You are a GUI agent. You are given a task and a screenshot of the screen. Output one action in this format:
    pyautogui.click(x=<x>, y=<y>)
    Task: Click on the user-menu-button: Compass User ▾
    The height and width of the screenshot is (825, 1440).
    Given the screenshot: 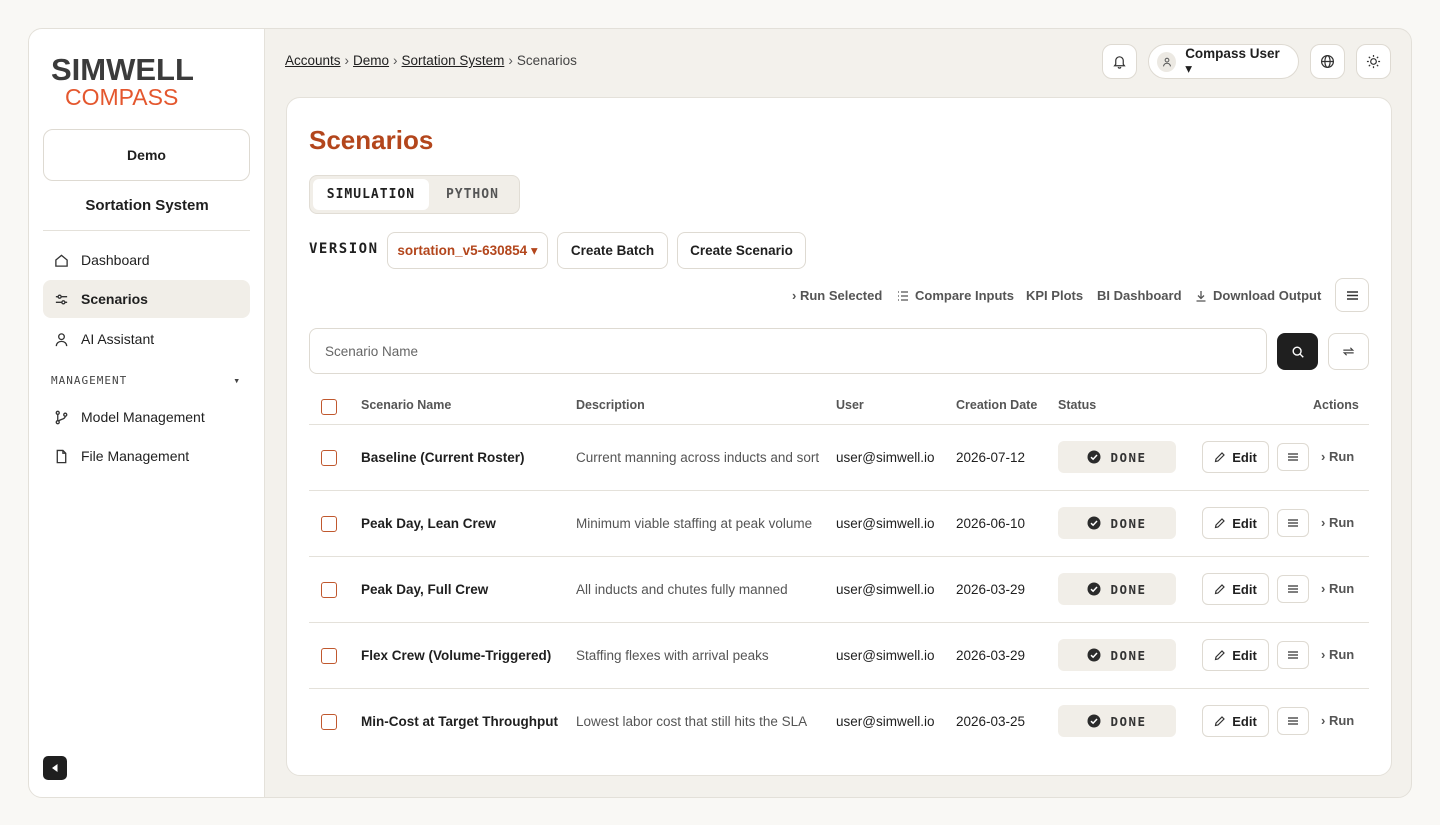 What is the action you would take?
    pyautogui.click(x=1223, y=61)
    